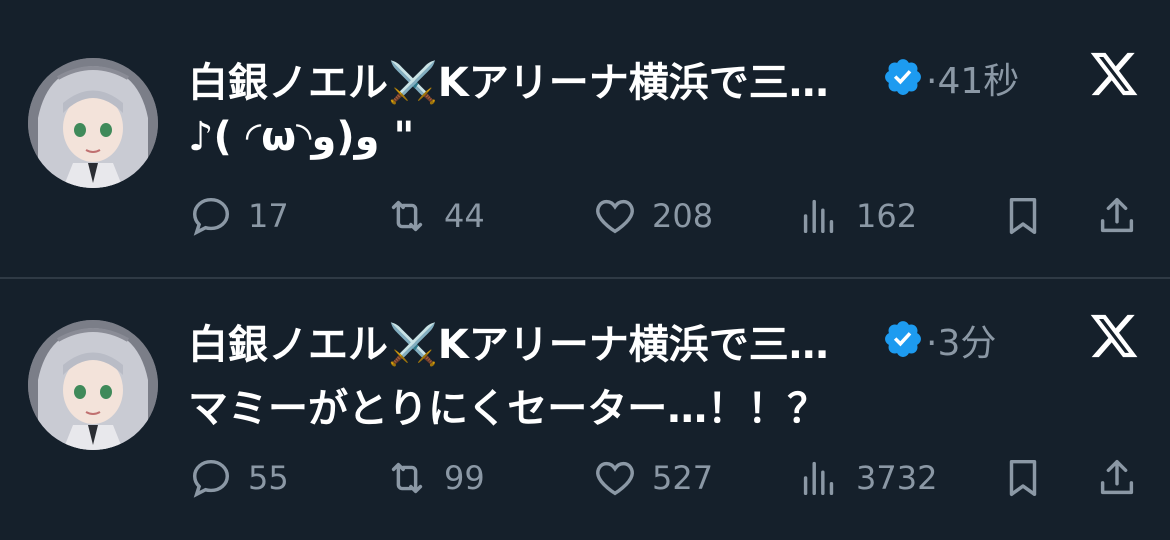 The height and width of the screenshot is (540, 1170). What do you see at coordinates (238, 216) in the screenshot?
I see `reply-button: 17` at bounding box center [238, 216].